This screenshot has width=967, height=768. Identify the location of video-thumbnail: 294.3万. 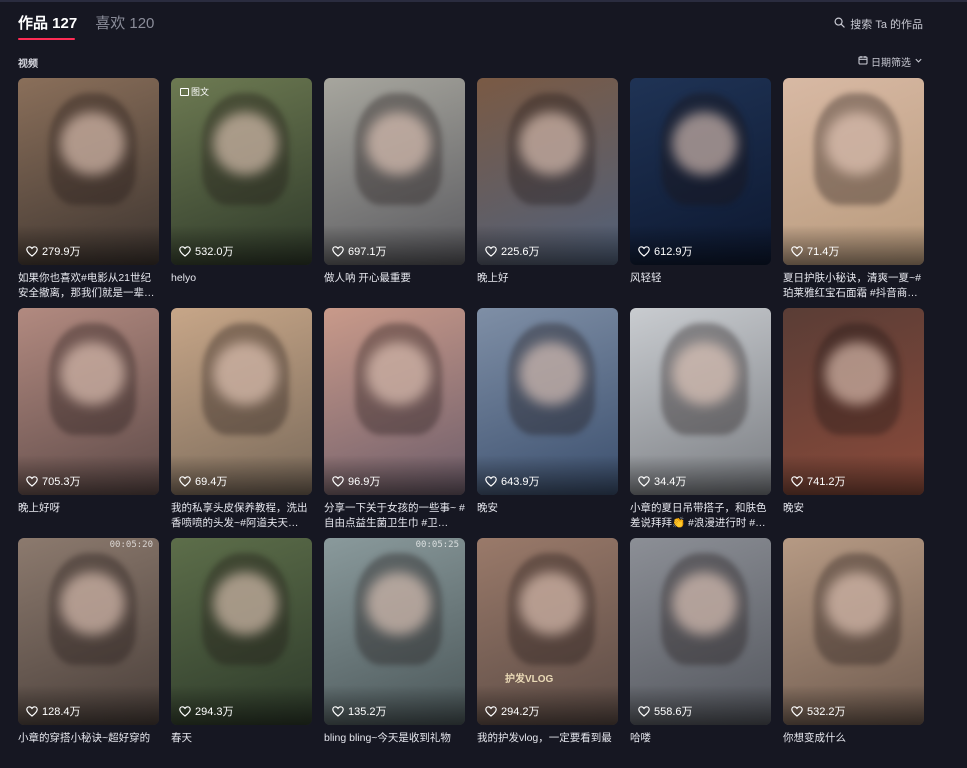
(241, 631).